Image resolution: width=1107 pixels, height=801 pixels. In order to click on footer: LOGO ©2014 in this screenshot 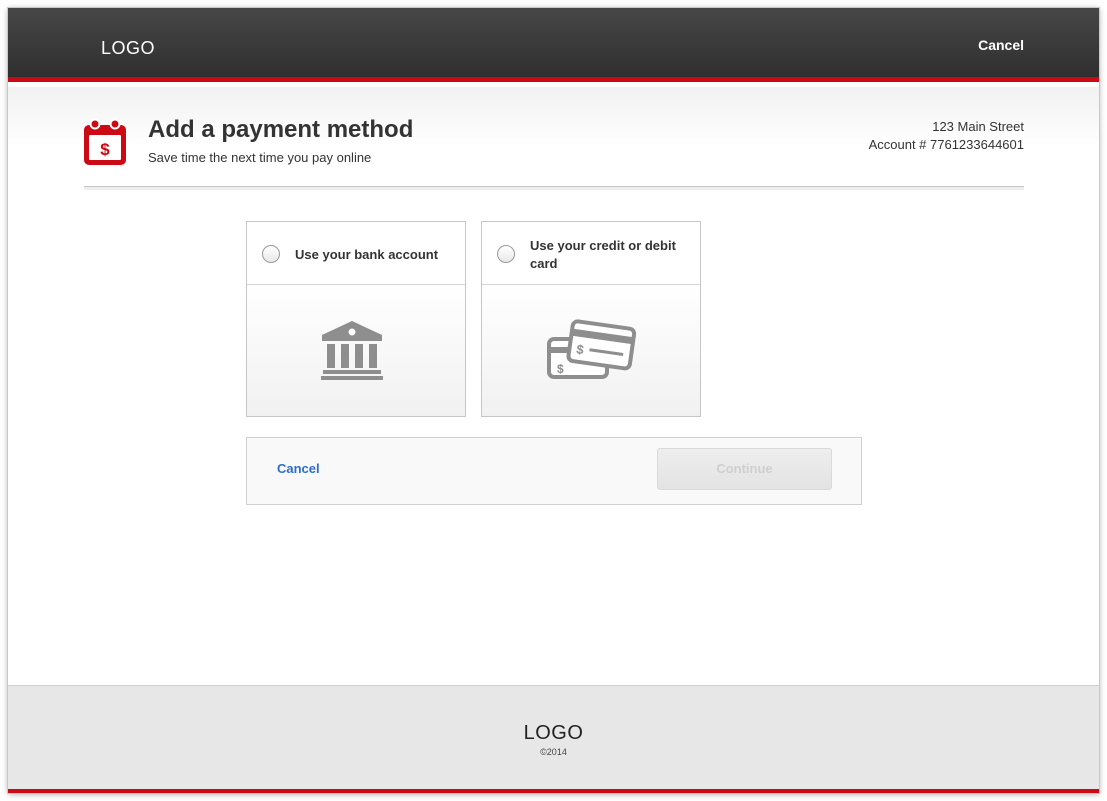, I will do `click(553, 739)`.